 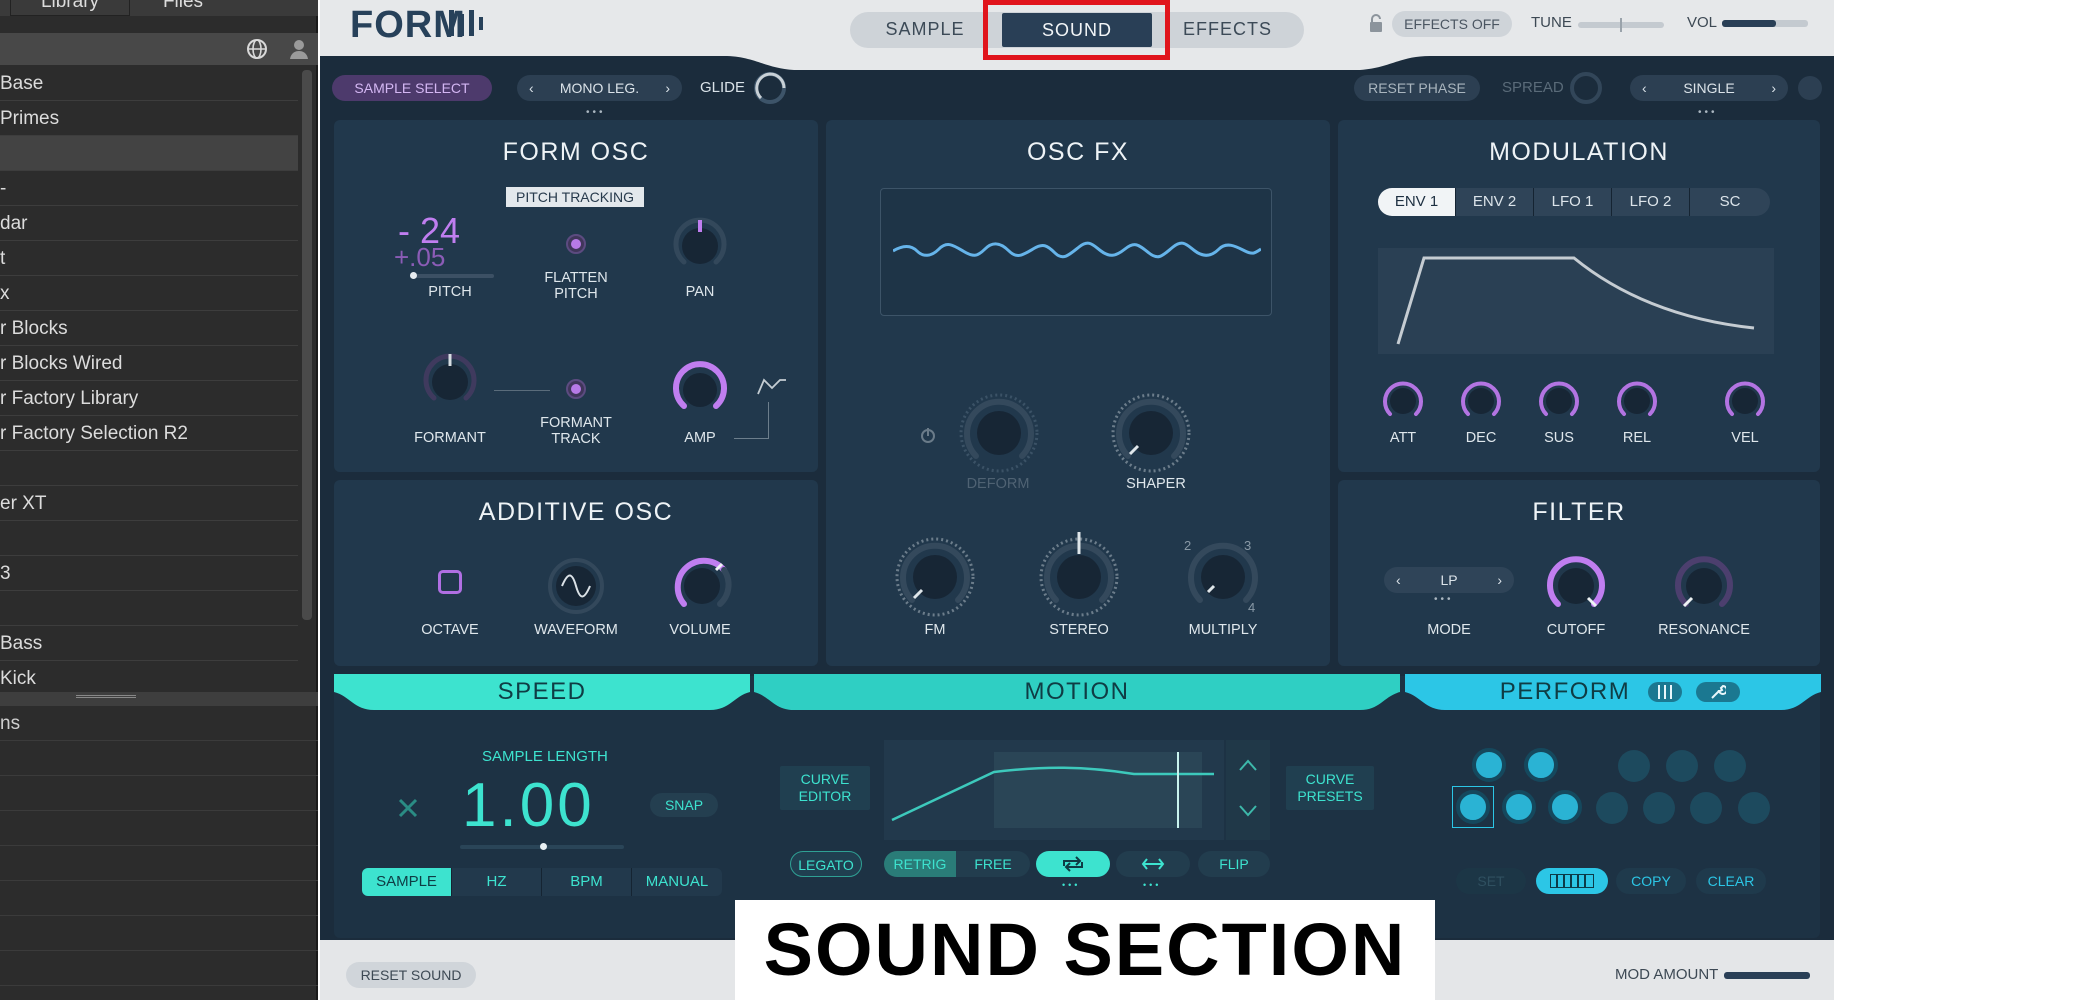 What do you see at coordinates (702, 586) in the screenshot?
I see `volume-knob` at bounding box center [702, 586].